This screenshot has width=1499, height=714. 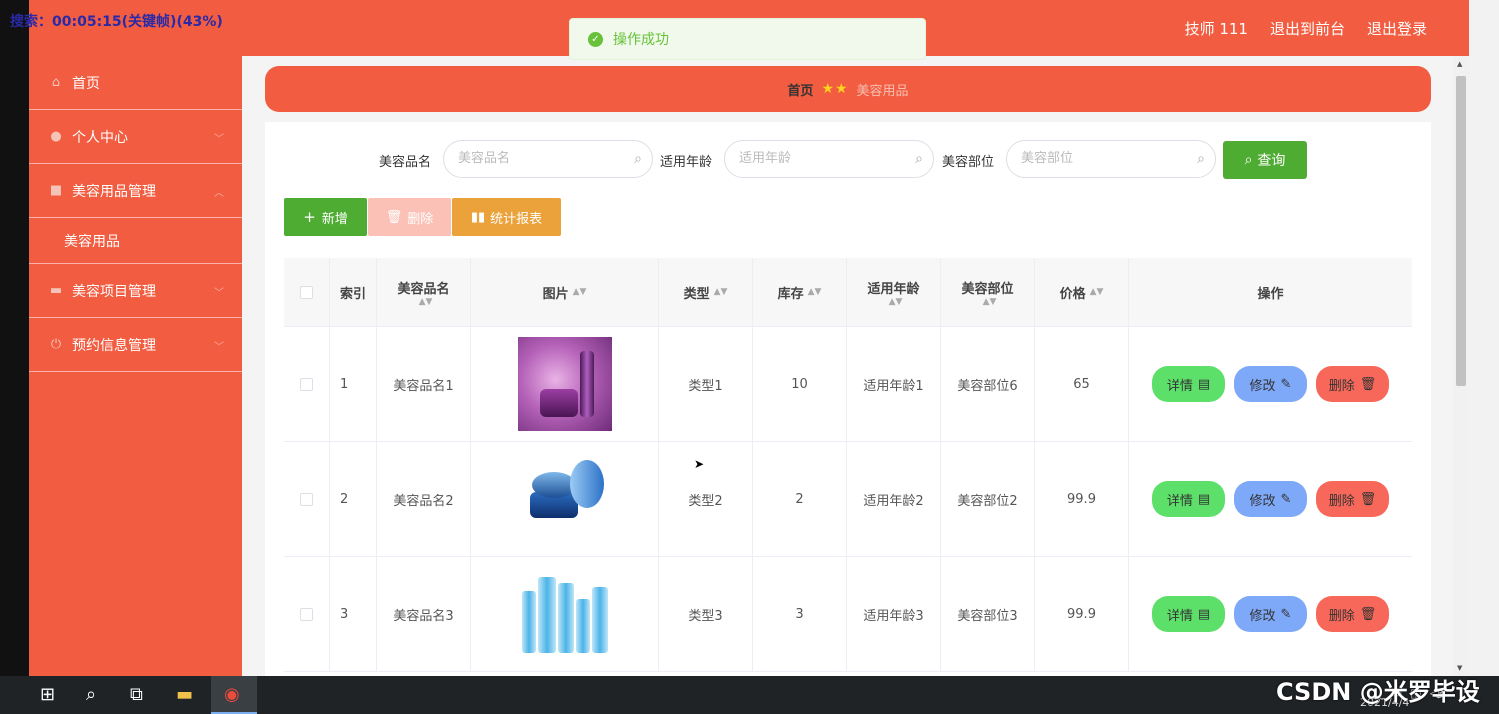 What do you see at coordinates (506, 217) in the screenshot?
I see `stats-report-button: ▮▮ 统计报表` at bounding box center [506, 217].